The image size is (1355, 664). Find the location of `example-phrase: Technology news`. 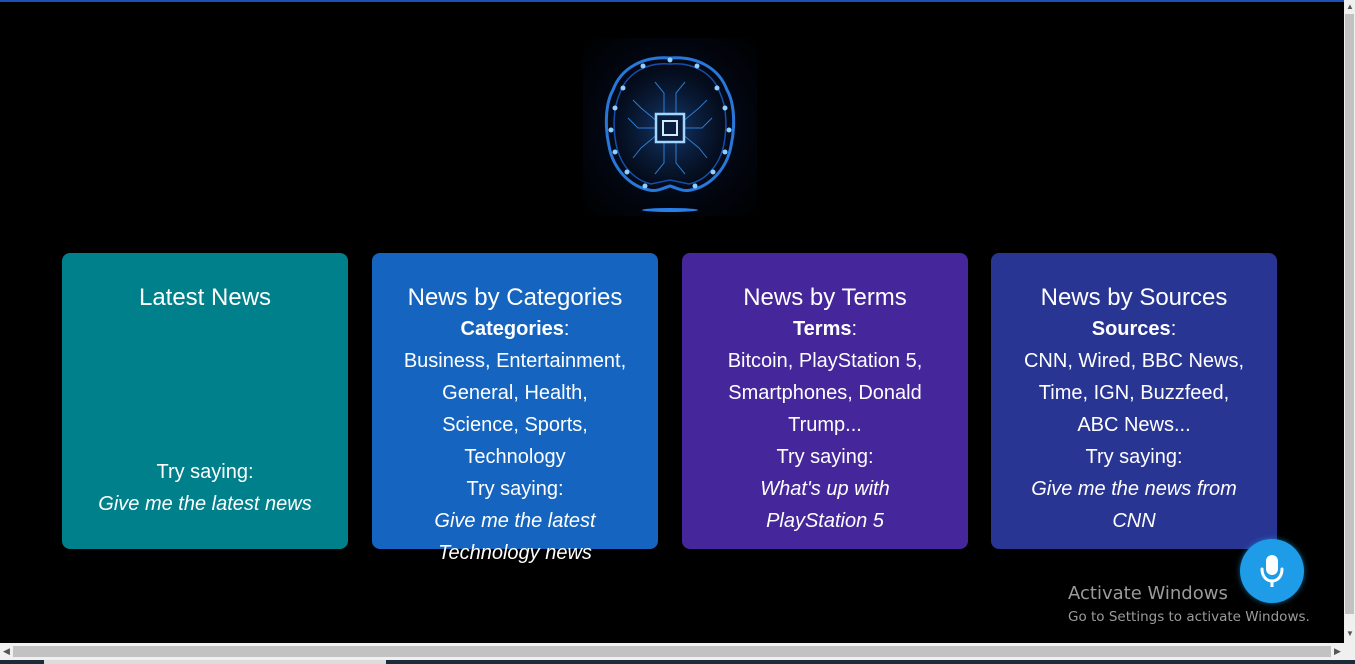

example-phrase: Technology news is located at coordinates (515, 553).